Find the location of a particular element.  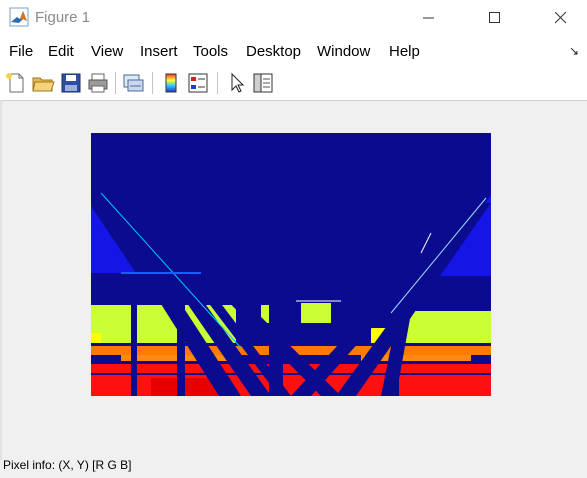

maximize-button is located at coordinates (495, 18).